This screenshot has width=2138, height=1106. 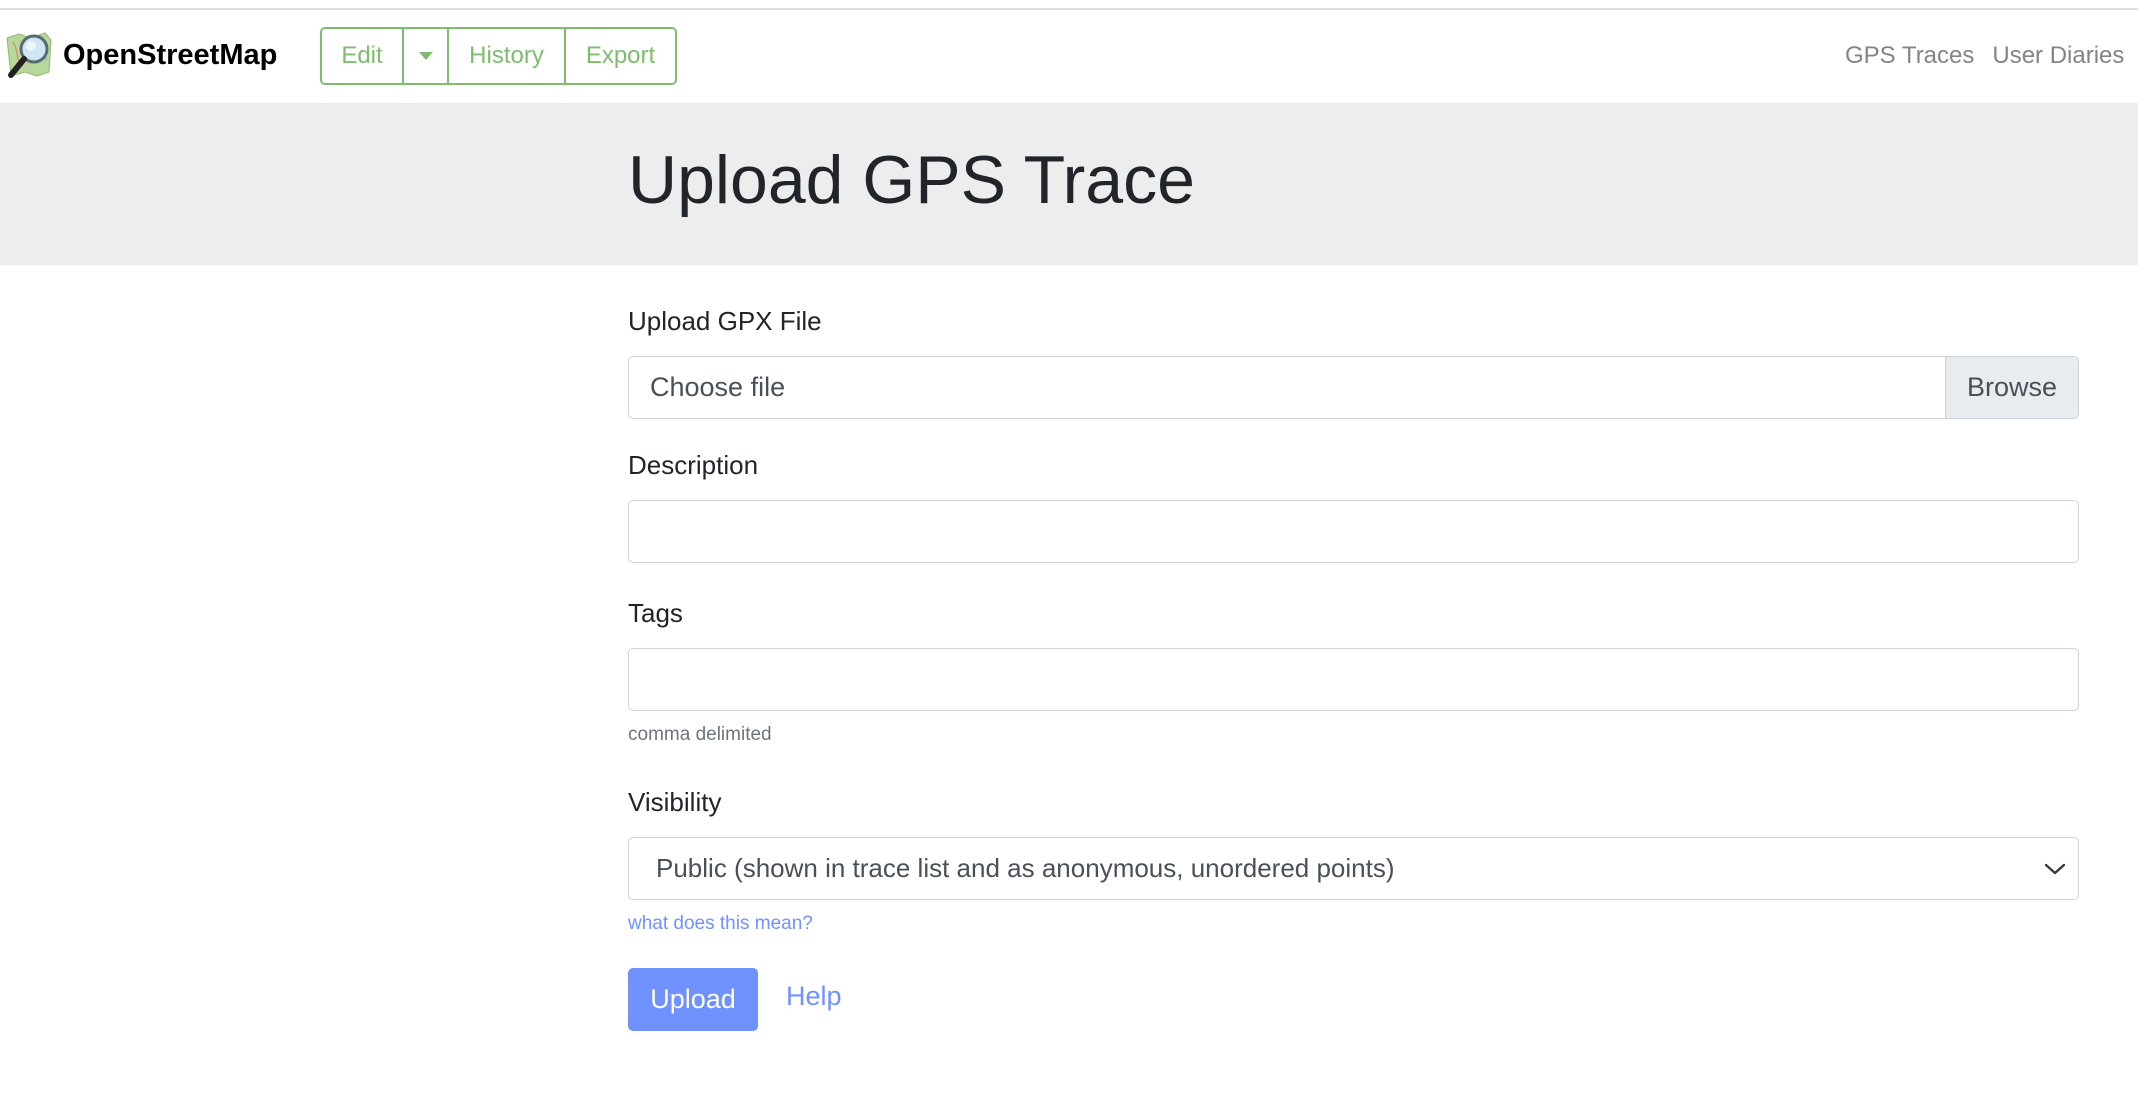 I want to click on tags-field-wrapper, so click(x=1353, y=679).